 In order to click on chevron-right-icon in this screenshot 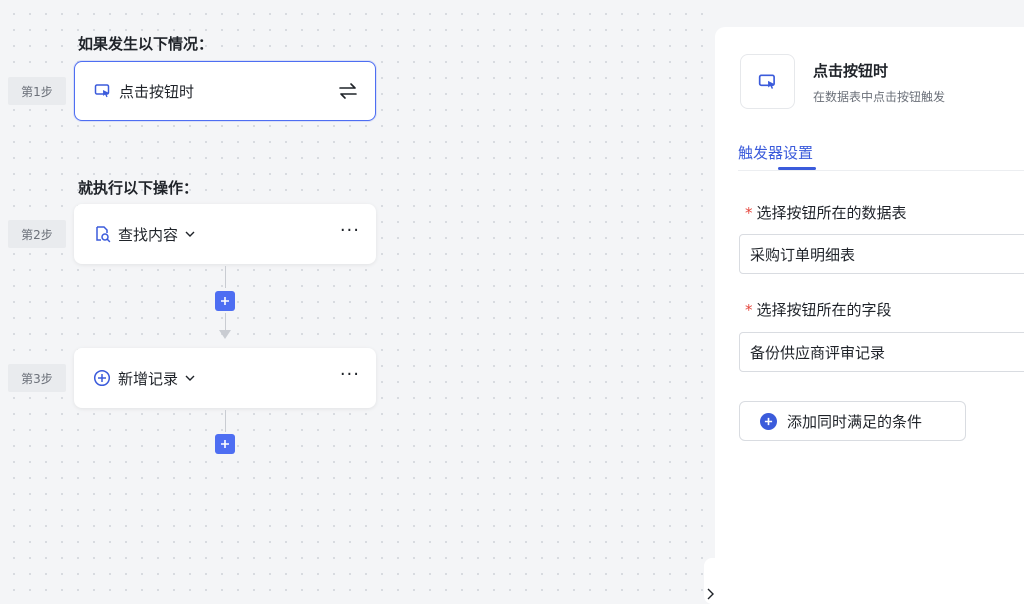, I will do `click(710, 594)`.